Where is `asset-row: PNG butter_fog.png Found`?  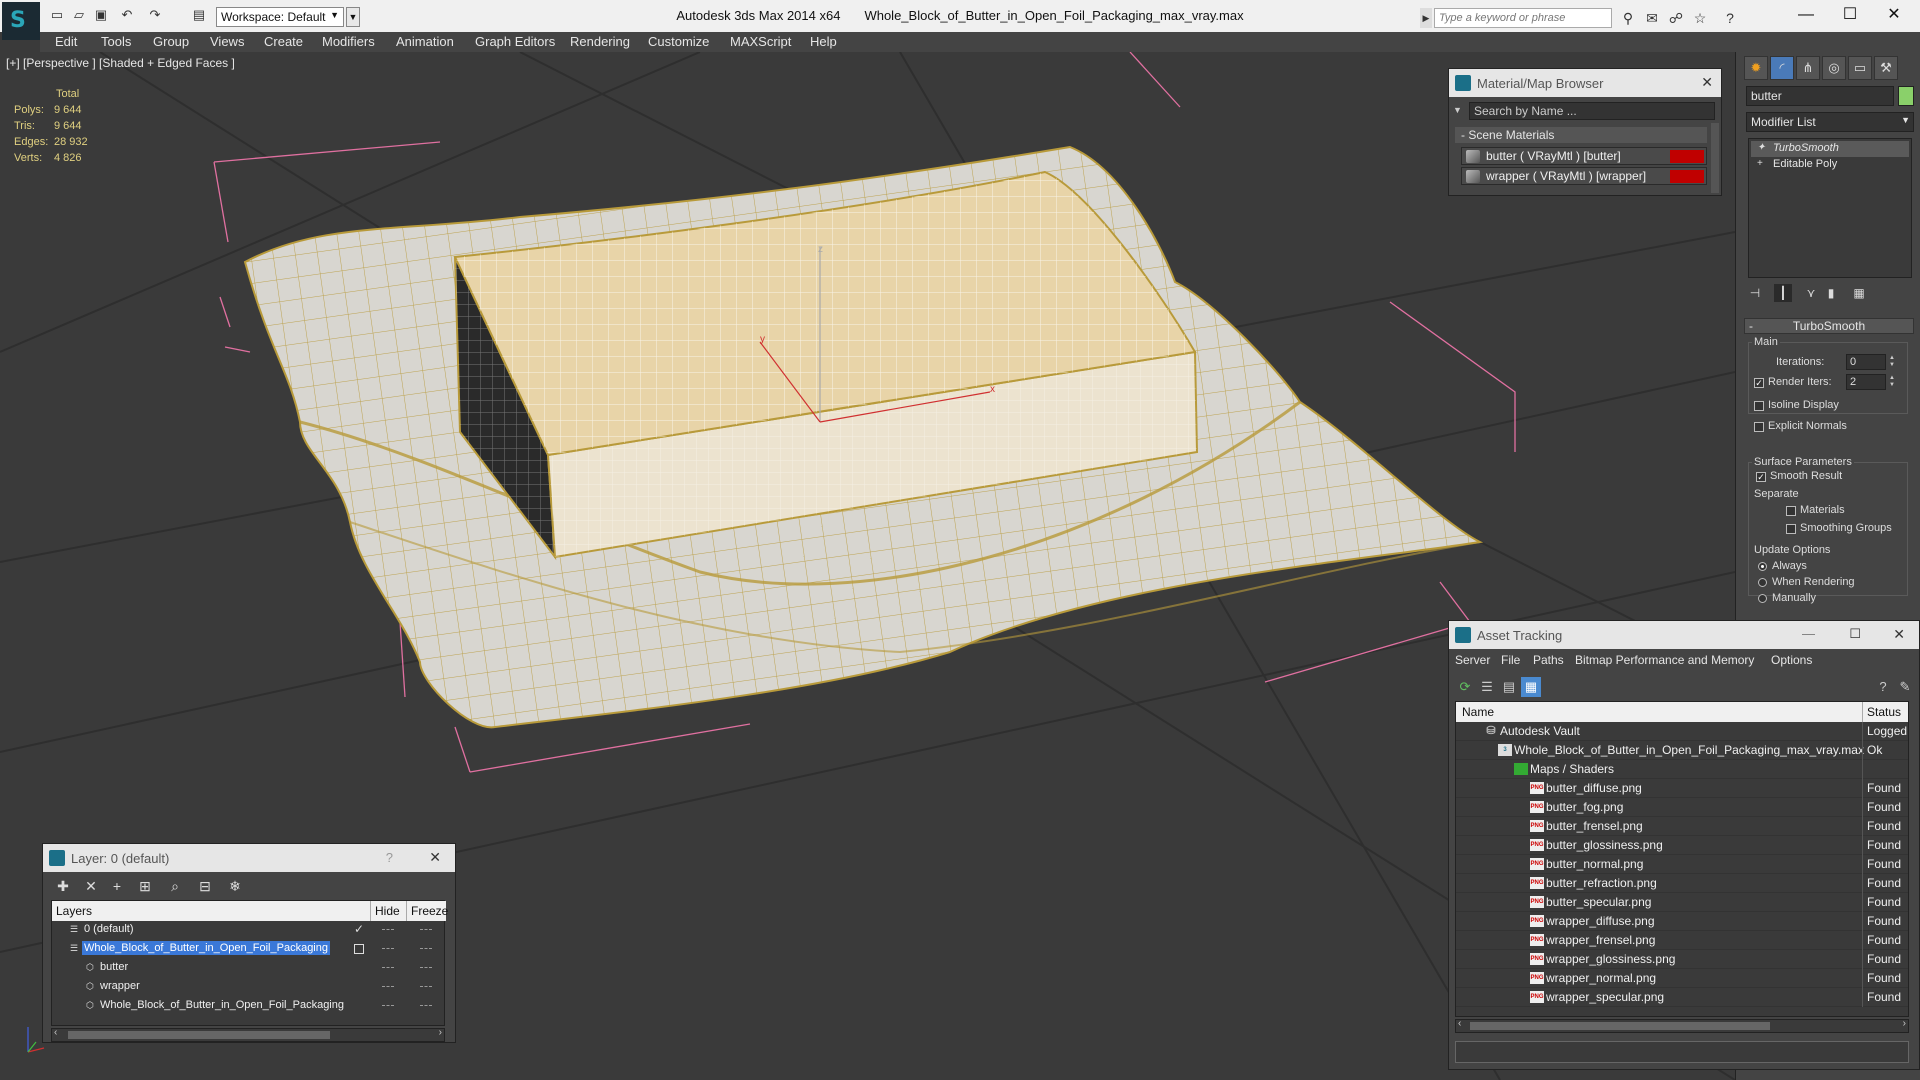
asset-row: PNG butter_fog.png Found is located at coordinates (1682, 807).